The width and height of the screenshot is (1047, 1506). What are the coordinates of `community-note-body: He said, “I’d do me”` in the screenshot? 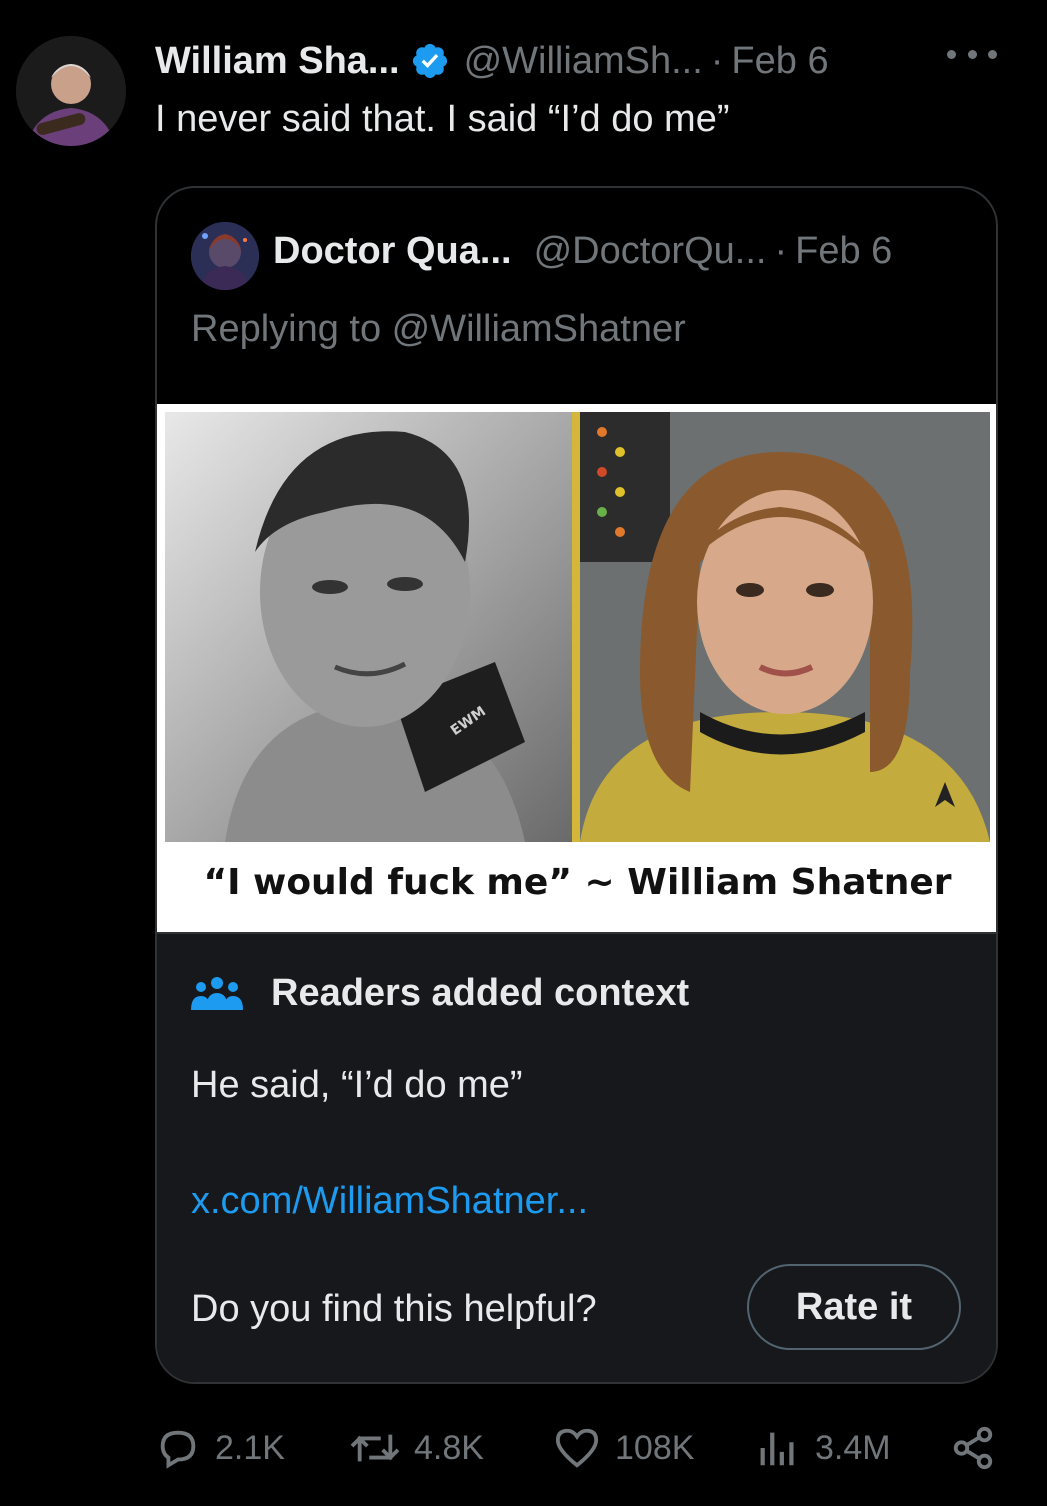 It's located at (357, 1085).